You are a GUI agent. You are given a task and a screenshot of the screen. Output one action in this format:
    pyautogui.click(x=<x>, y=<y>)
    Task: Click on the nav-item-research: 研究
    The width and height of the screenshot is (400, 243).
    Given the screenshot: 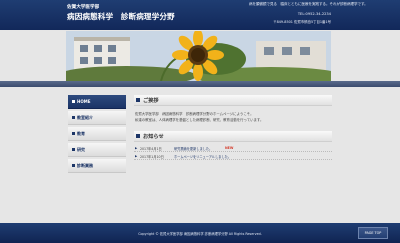 What is the action you would take?
    pyautogui.click(x=97, y=150)
    